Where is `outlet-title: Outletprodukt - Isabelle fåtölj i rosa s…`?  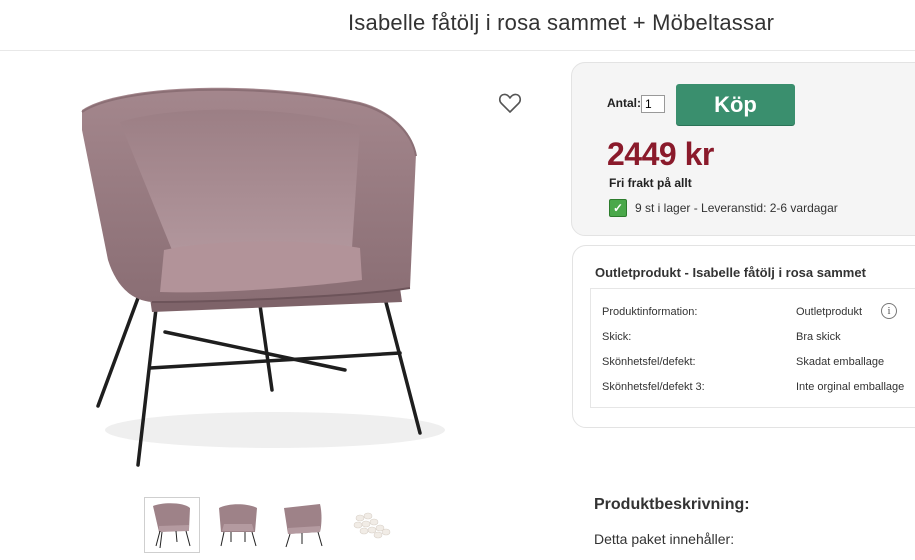
outlet-title: Outletprodukt - Isabelle fåtölj i rosa s… is located at coordinates (730, 272).